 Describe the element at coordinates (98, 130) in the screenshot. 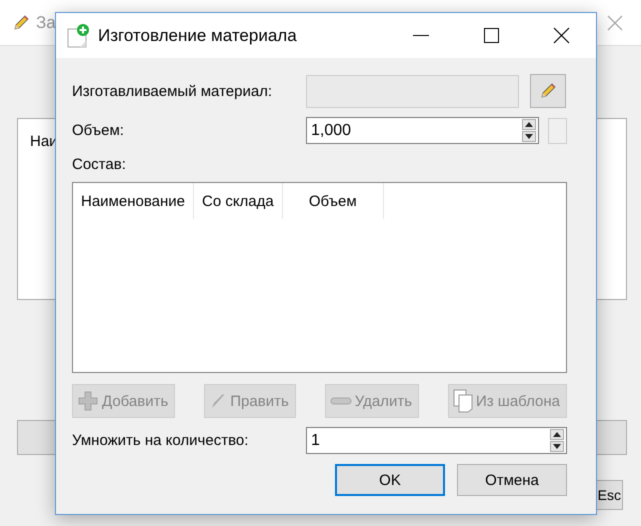

I see `field-label: Объем:` at that location.